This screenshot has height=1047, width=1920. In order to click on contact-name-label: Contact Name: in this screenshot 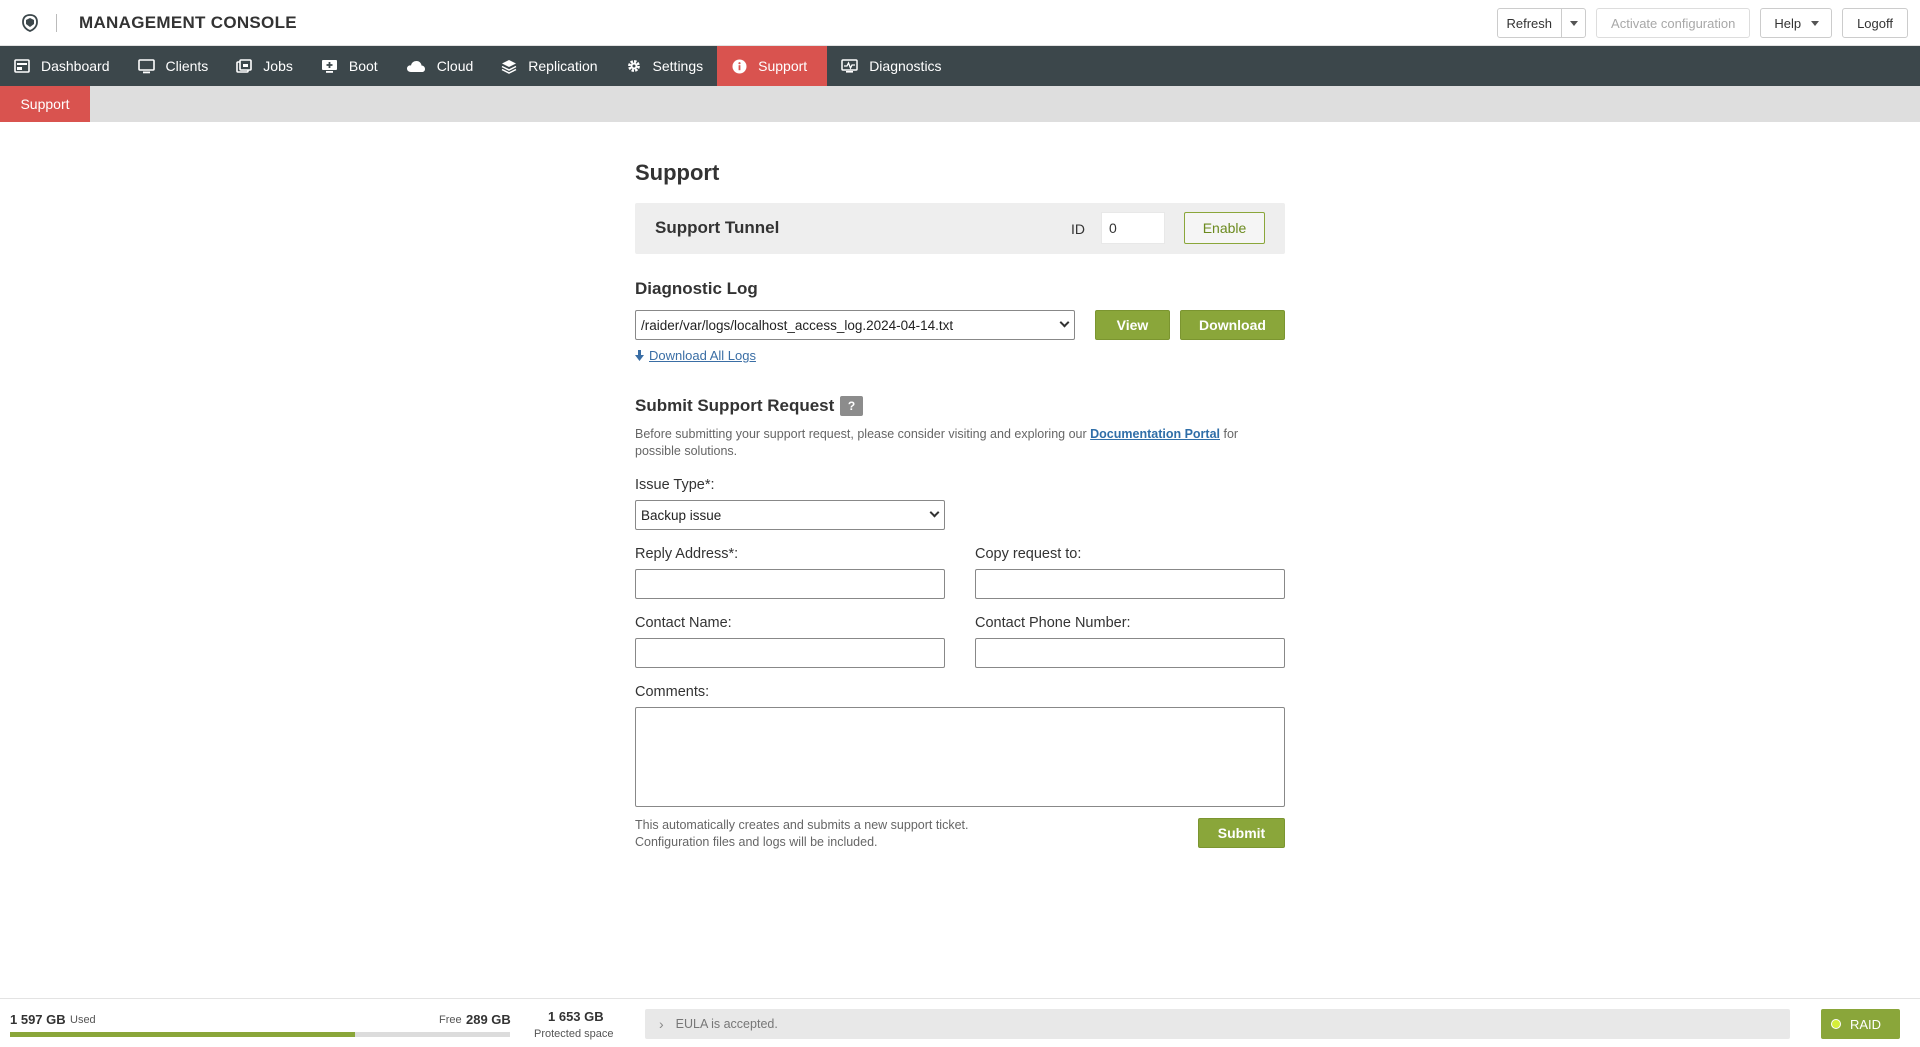, I will do `click(683, 623)`.